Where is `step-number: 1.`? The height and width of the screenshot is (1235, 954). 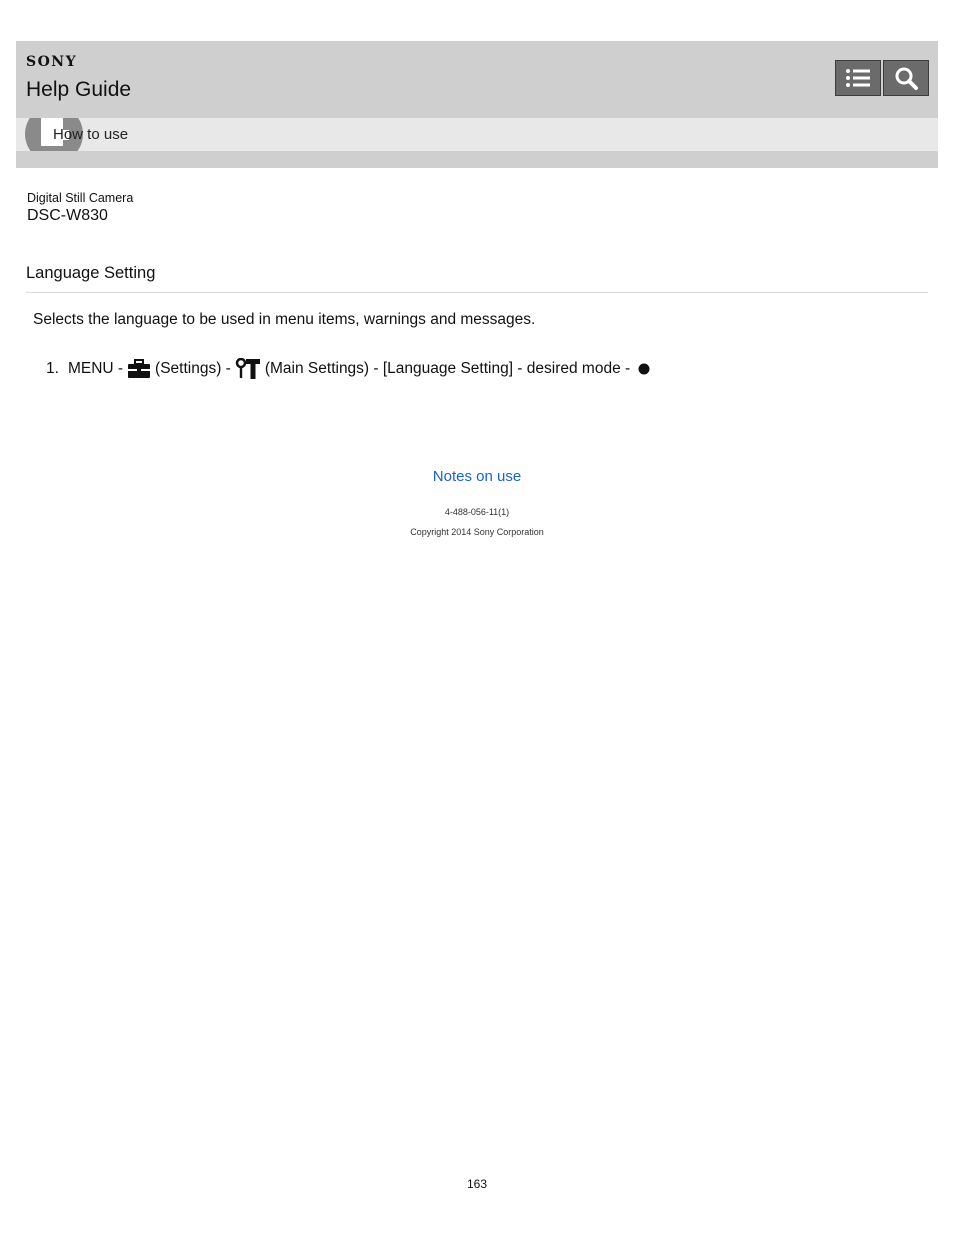
step-number: 1. is located at coordinates (52, 368).